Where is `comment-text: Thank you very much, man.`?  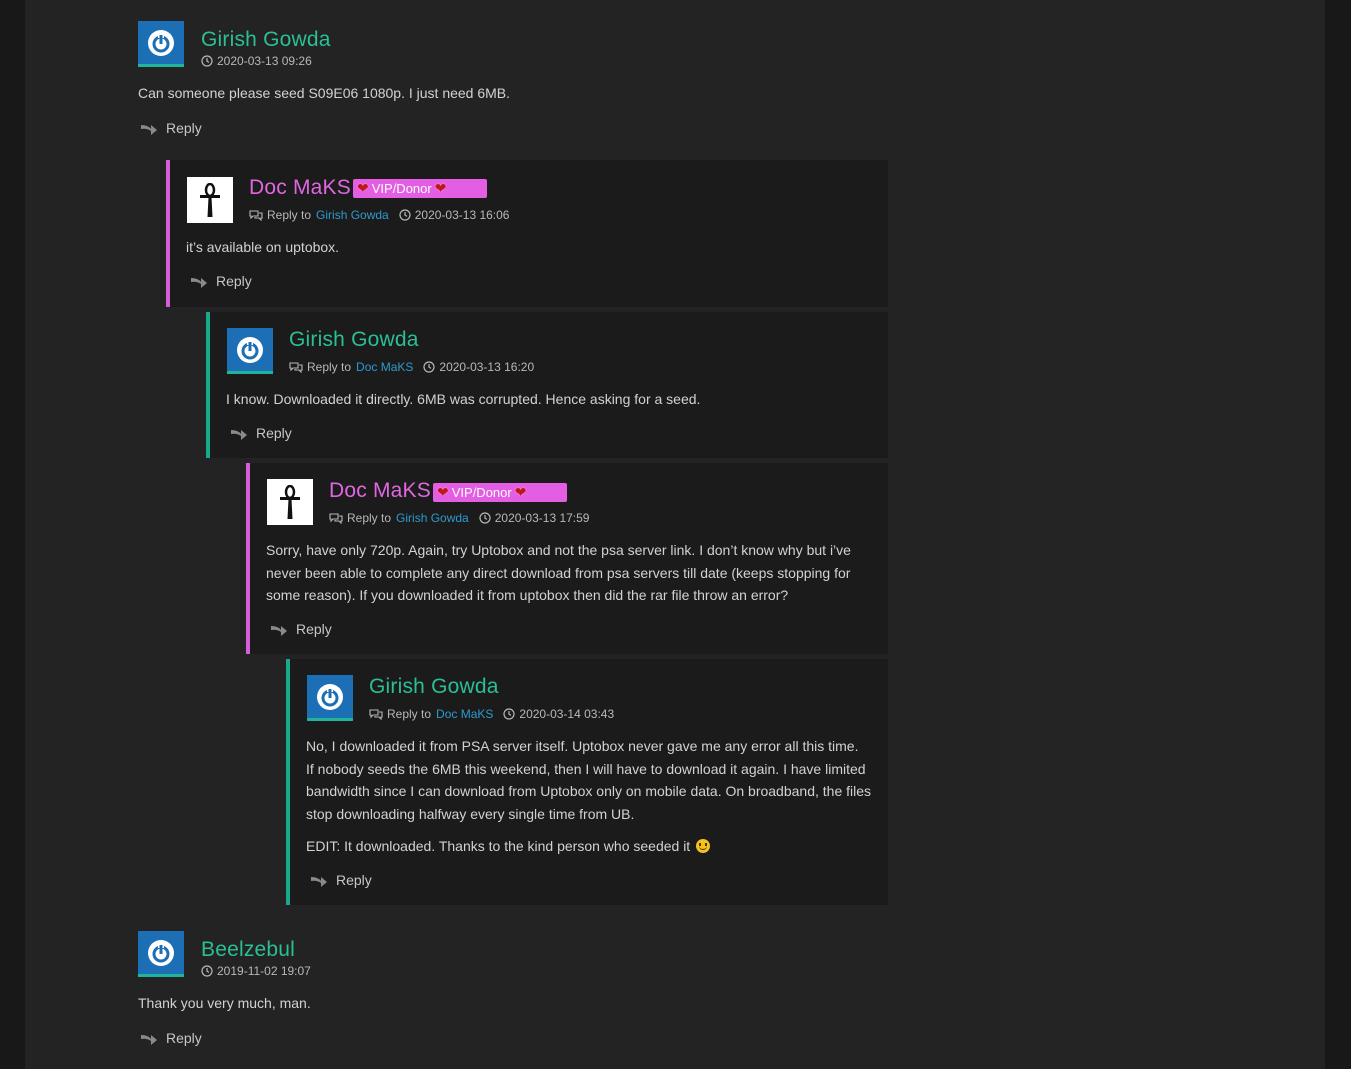 comment-text: Thank you very much, man. is located at coordinates (224, 1003).